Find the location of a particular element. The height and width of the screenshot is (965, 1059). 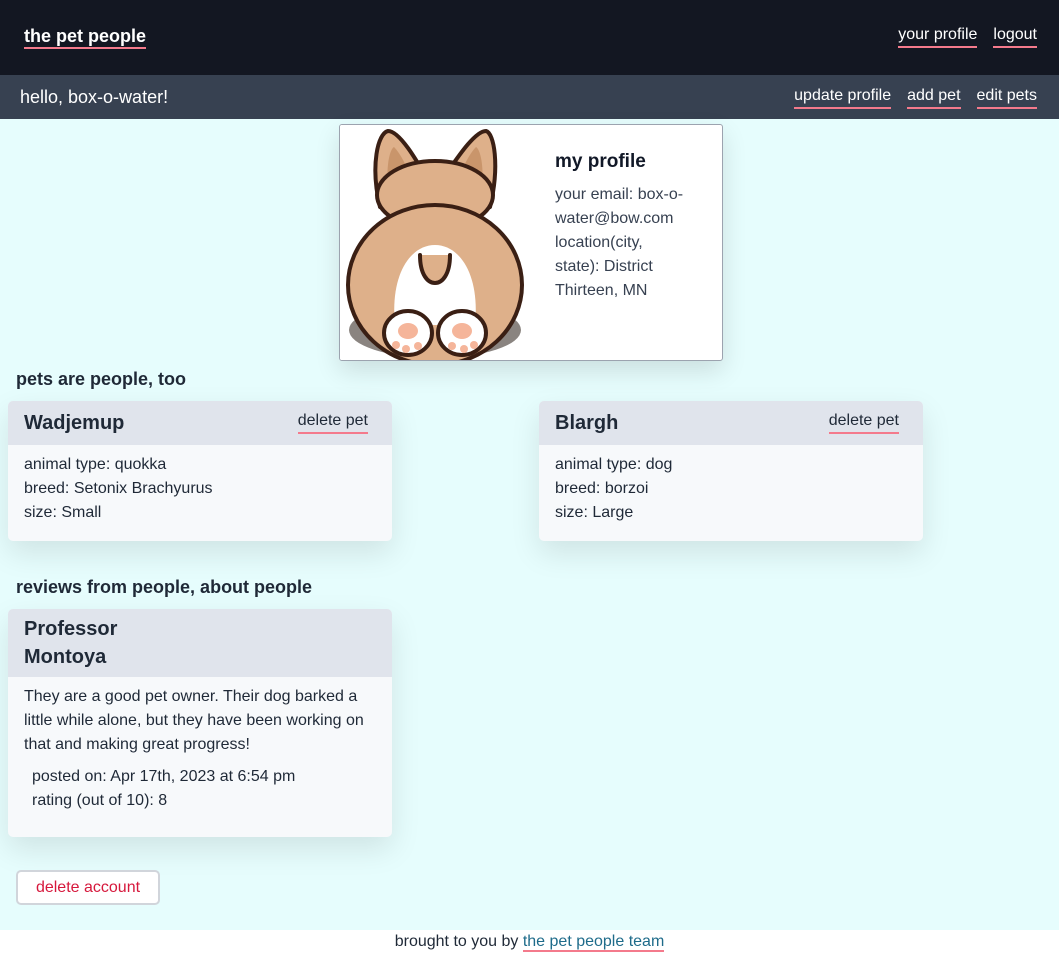

pet-size: size: Small is located at coordinates (63, 512).